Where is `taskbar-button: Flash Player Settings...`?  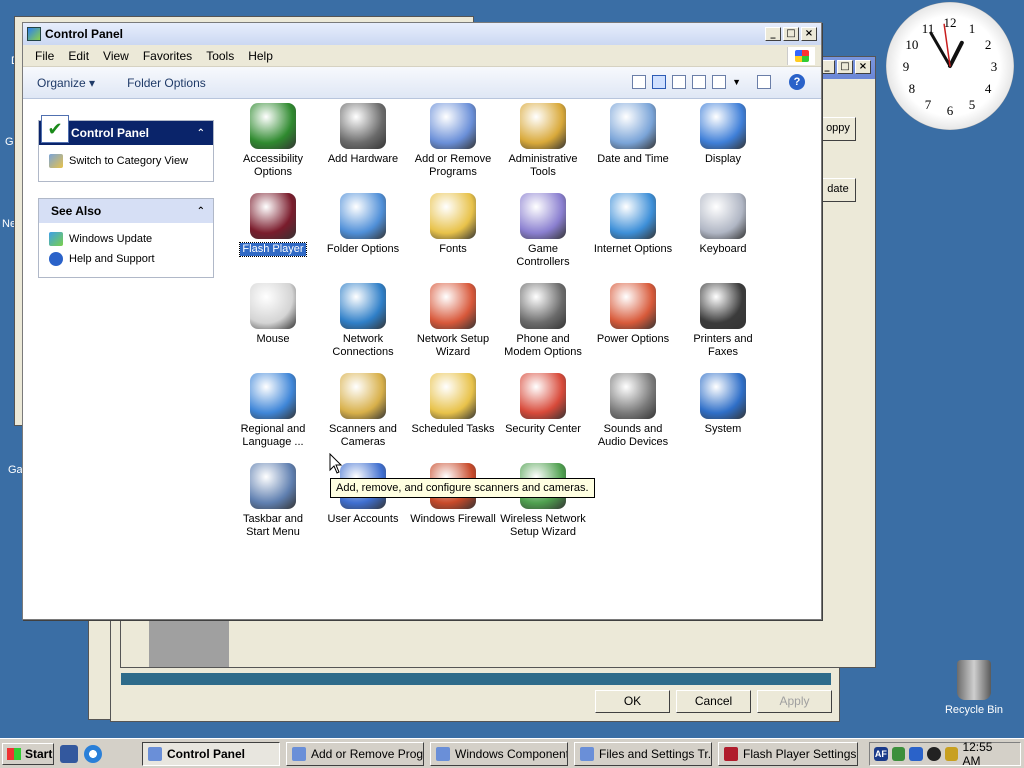
taskbar-button: Flash Player Settings... is located at coordinates (788, 754).